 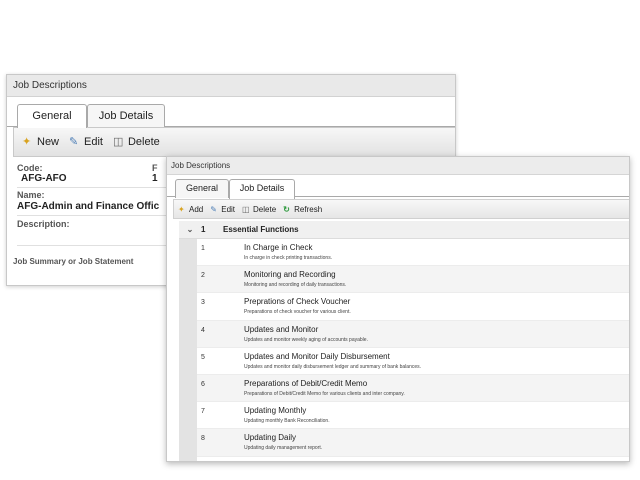 What do you see at coordinates (278, 247) in the screenshot?
I see `row-title: In Charge in Check` at bounding box center [278, 247].